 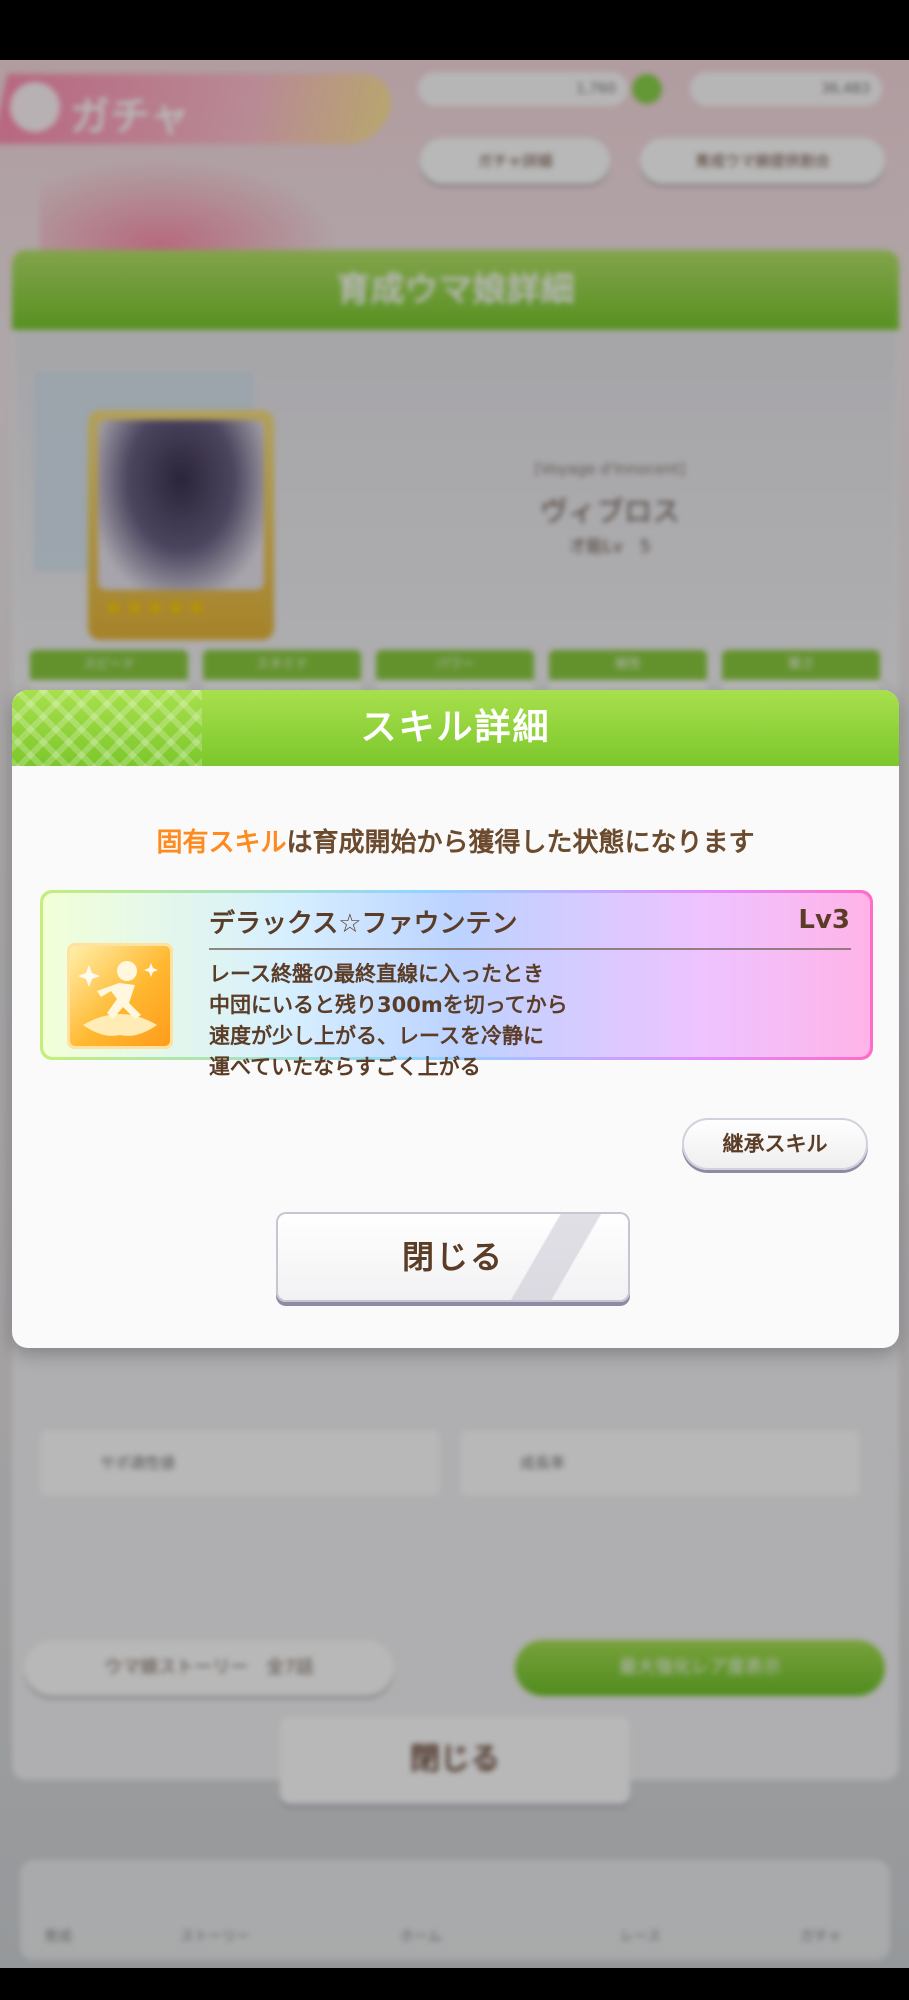 What do you see at coordinates (775, 1144) in the screenshot?
I see `inherit-skill-button: 継承スキル` at bounding box center [775, 1144].